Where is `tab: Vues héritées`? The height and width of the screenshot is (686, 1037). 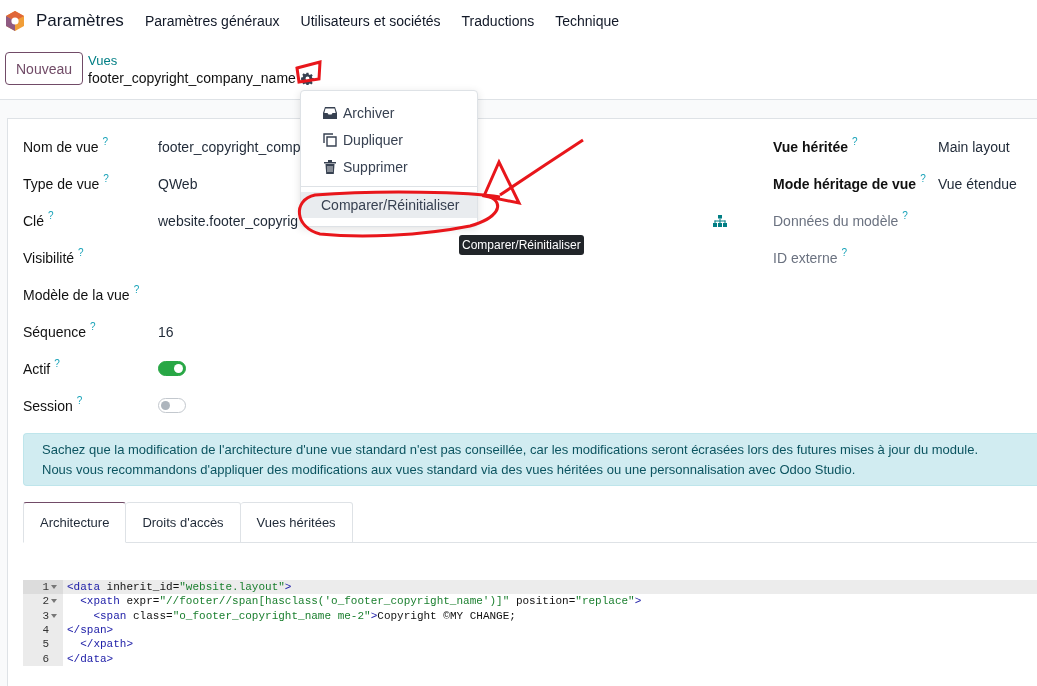
tab: Vues héritées is located at coordinates (296, 522).